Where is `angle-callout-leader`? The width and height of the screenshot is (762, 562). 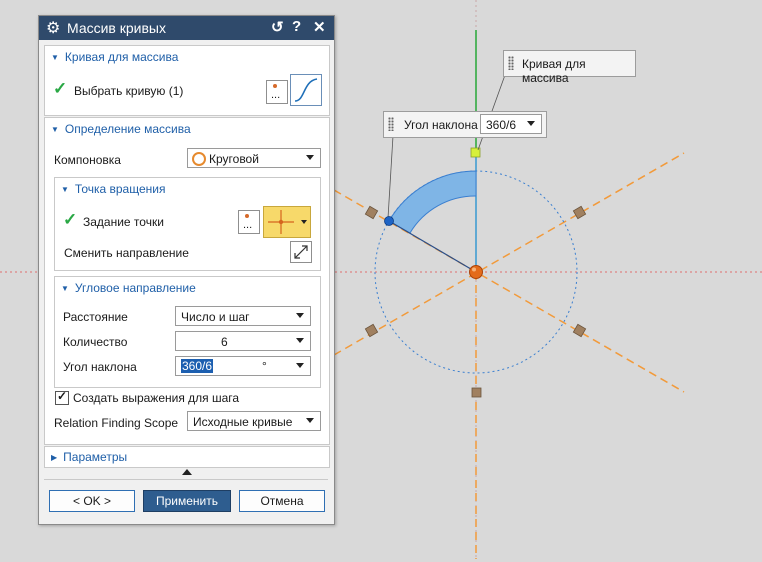 angle-callout-leader is located at coordinates (390, 177).